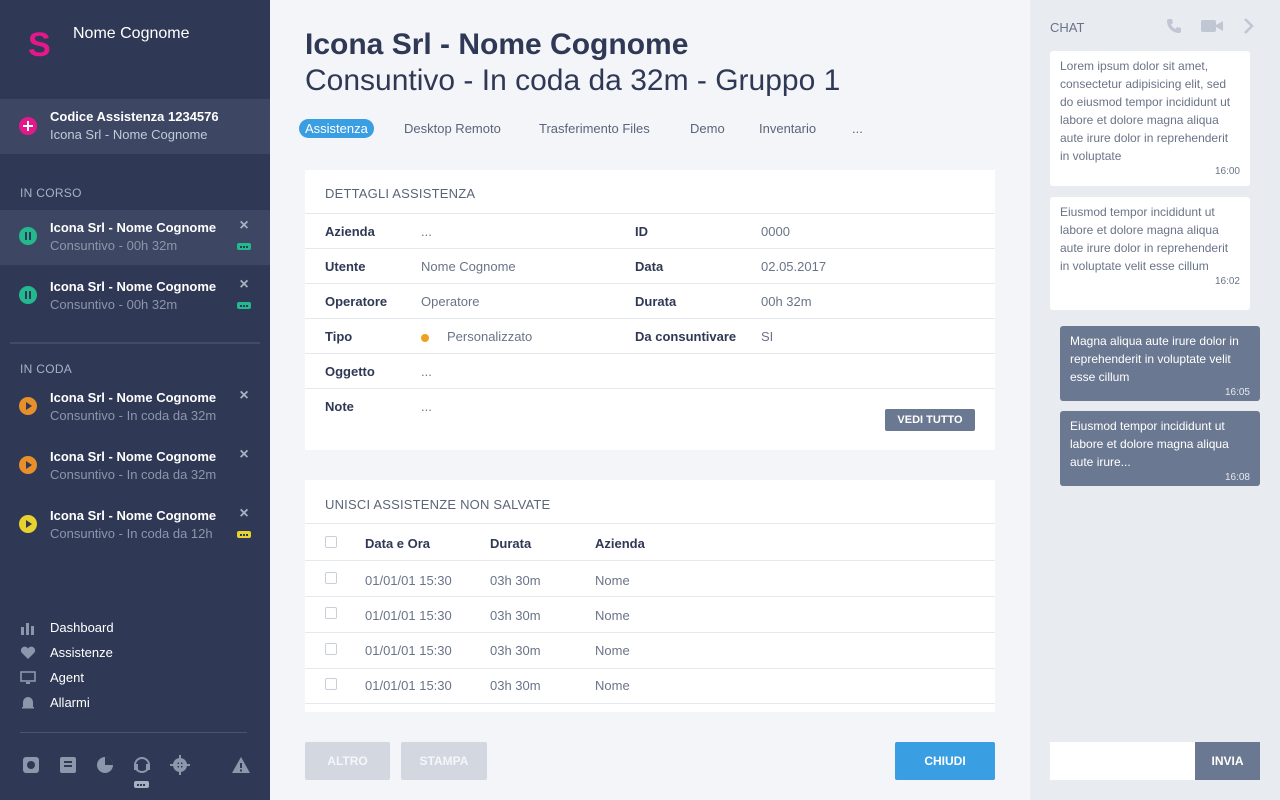 Image resolution: width=1280 pixels, height=800 pixels. Describe the element at coordinates (120, 678) in the screenshot. I see `nav-agent: Agent` at that location.